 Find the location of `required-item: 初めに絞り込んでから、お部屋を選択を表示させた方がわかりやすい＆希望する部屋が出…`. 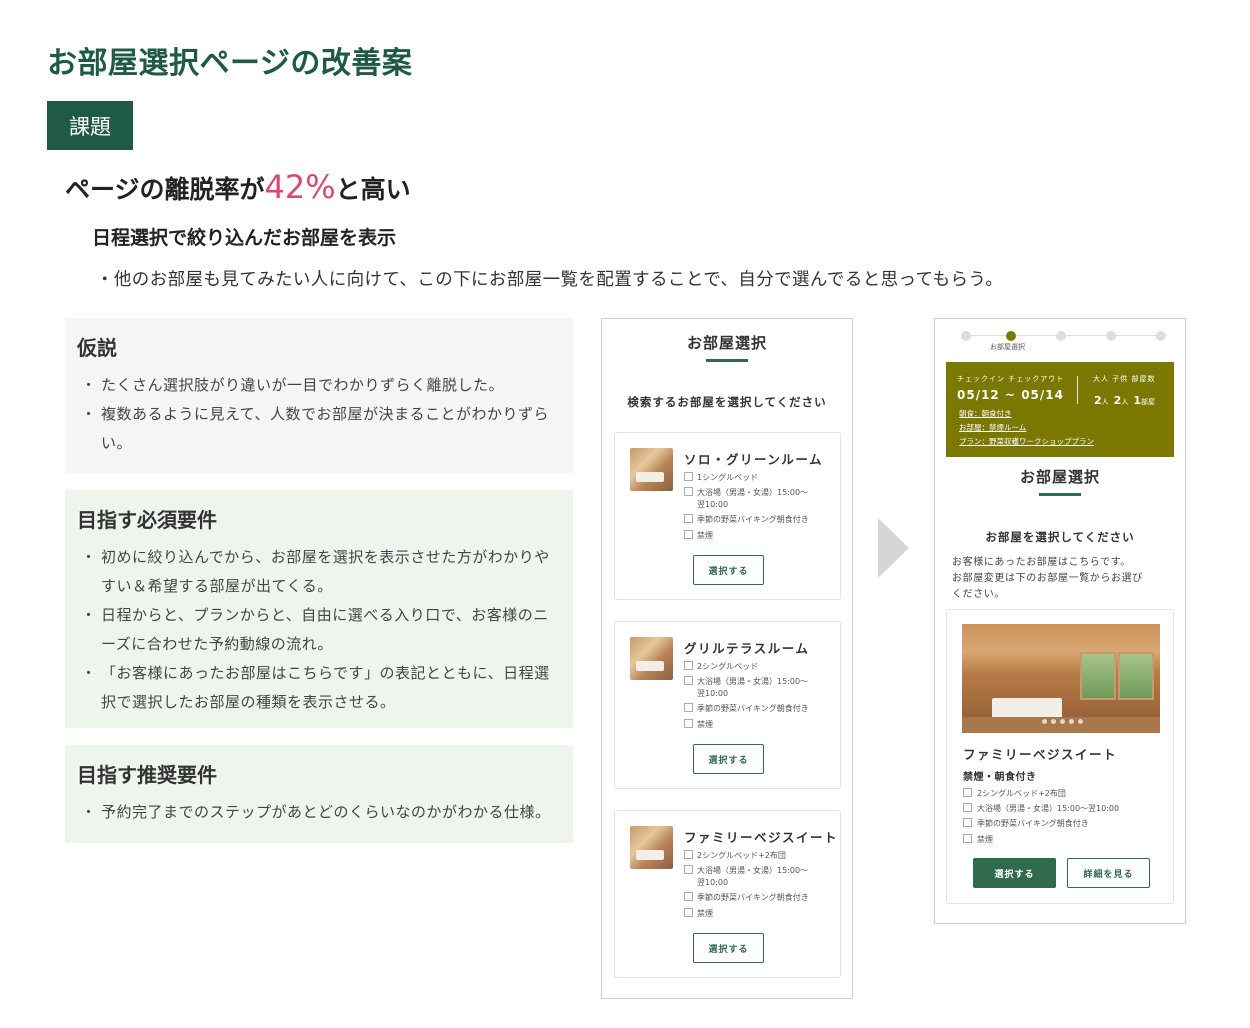

required-item: 初めに絞り込んでから、お部屋を選択を表示させた方がわかりやすい＆希望する部屋が出… is located at coordinates (319, 572).